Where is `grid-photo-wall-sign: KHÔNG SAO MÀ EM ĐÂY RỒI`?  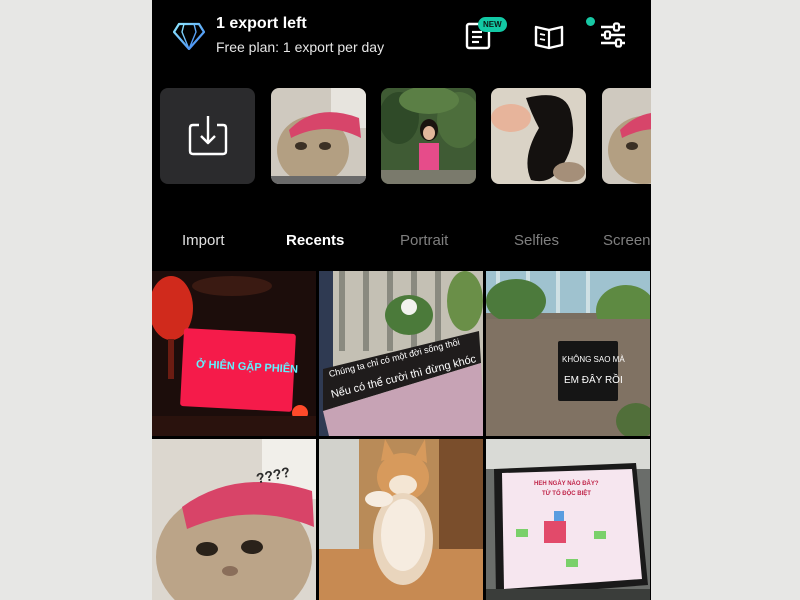
grid-photo-wall-sign: KHÔNG SAO MÀ EM ĐÂY RỒI is located at coordinates (568, 353).